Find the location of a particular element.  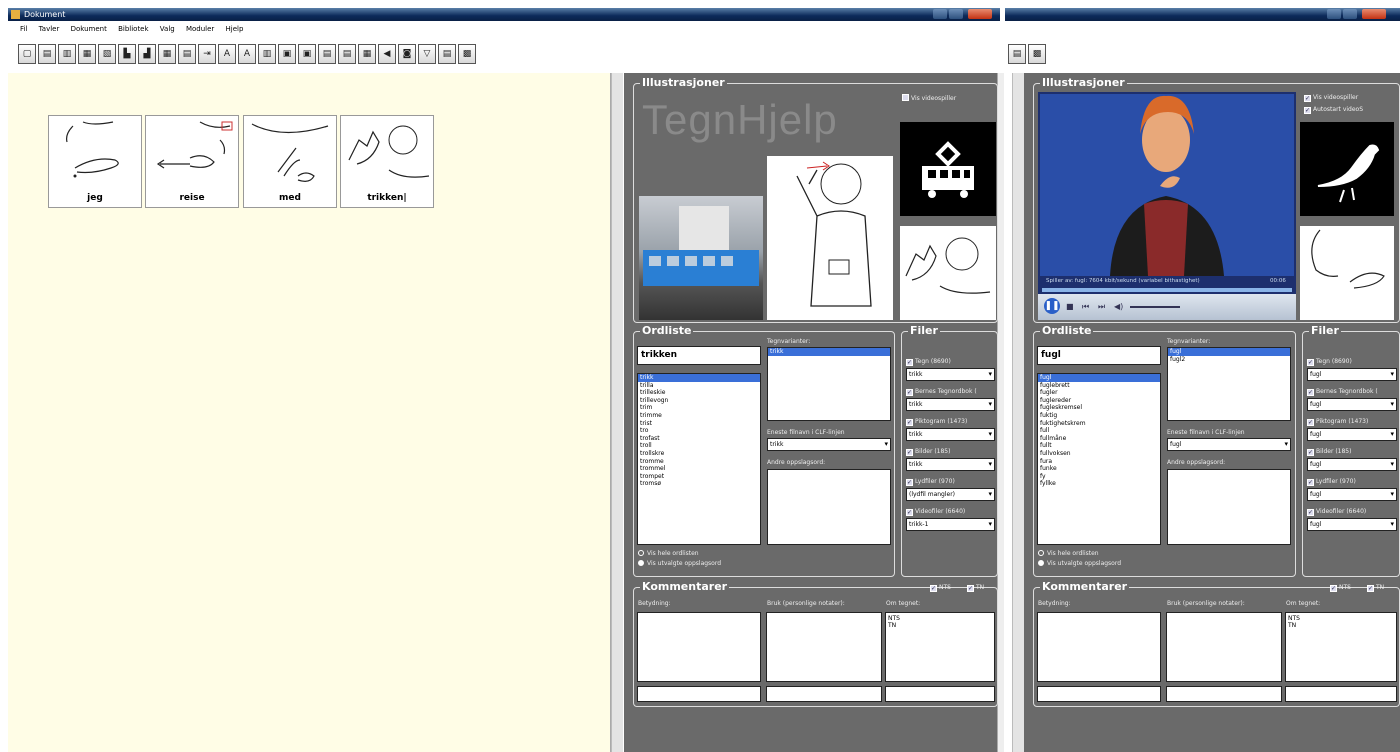

file-checkbox: ✓ Bernes Tegnordbok ( is located at coordinates (1342, 392).